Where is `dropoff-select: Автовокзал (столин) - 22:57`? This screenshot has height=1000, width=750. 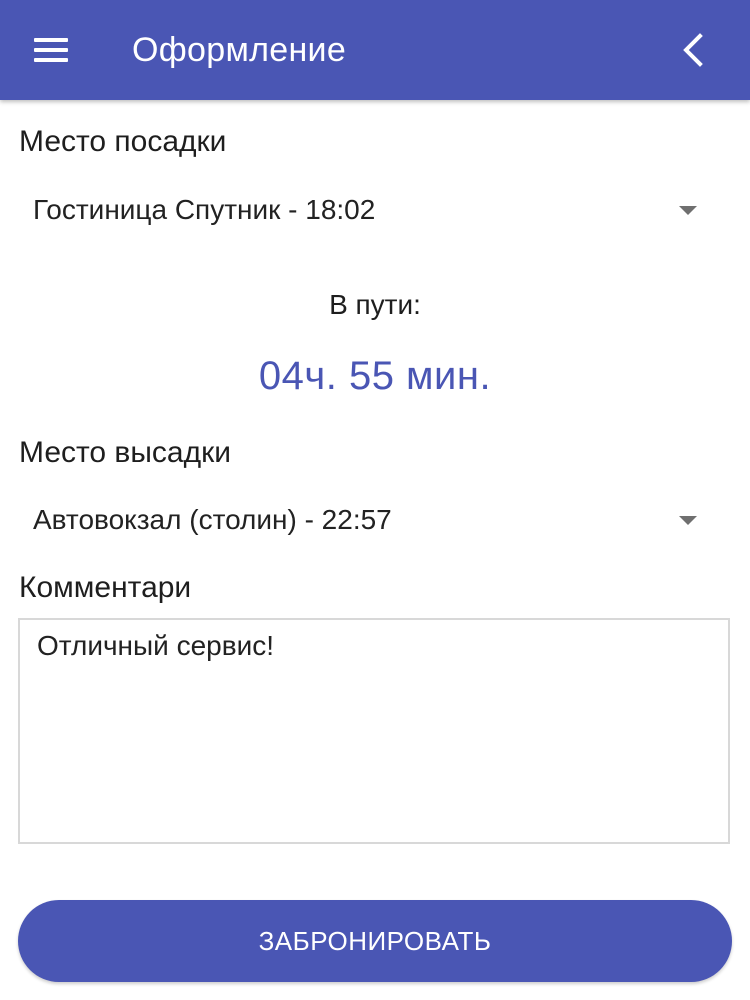
dropoff-select: Автовокзал (столин) - 22:57 is located at coordinates (375, 520).